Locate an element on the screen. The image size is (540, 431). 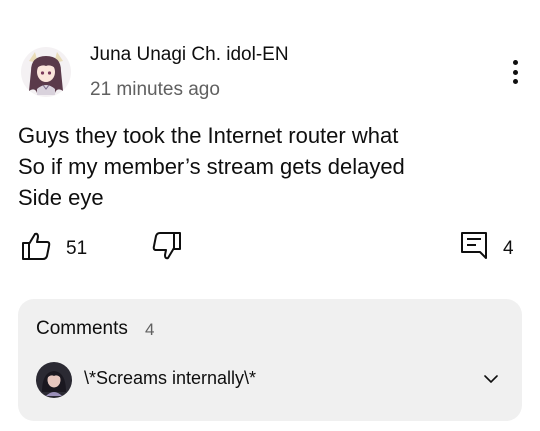
comment-preview-text: \*Screams internally\* is located at coordinates (170, 378).